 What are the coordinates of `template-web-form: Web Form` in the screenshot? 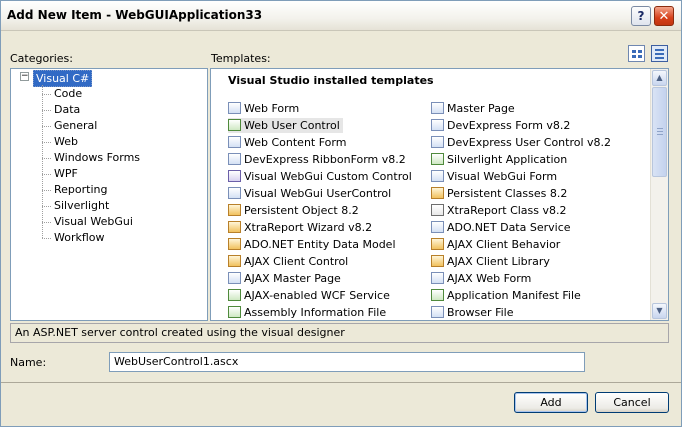 It's located at (265, 108).